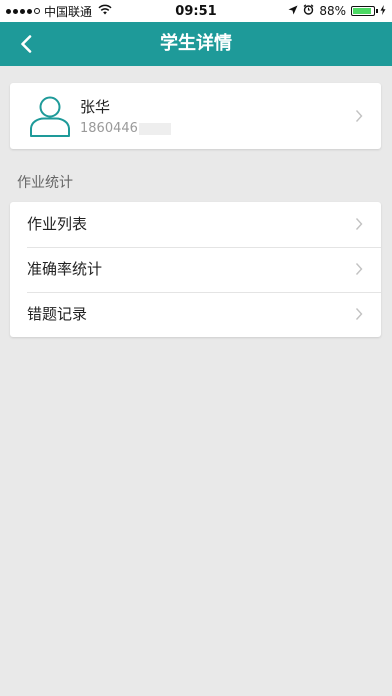 This screenshot has height=696, width=392. What do you see at coordinates (57, 314) in the screenshot?
I see `menu-item-label: 错题记录` at bounding box center [57, 314].